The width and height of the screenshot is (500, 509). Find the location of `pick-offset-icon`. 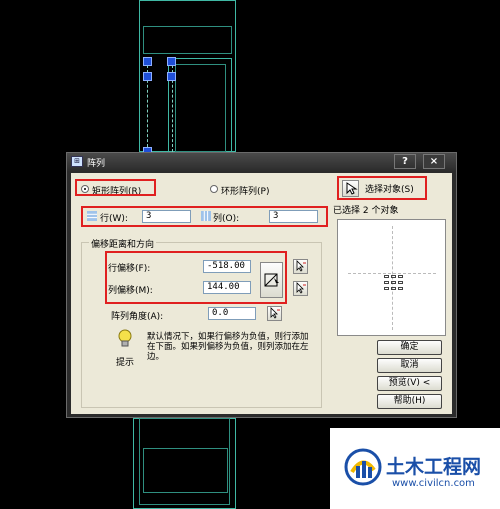

pick-offset-icon is located at coordinates (271, 280).